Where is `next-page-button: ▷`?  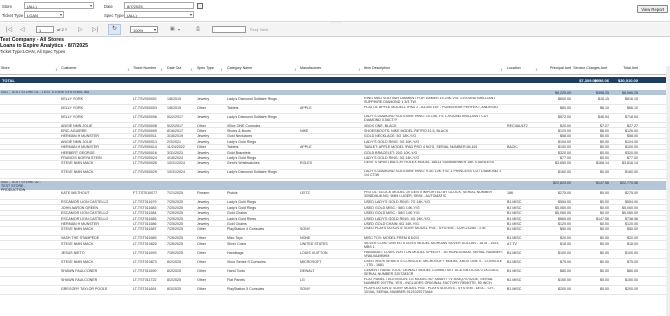 next-page-button: ▷ is located at coordinates (80, 29).